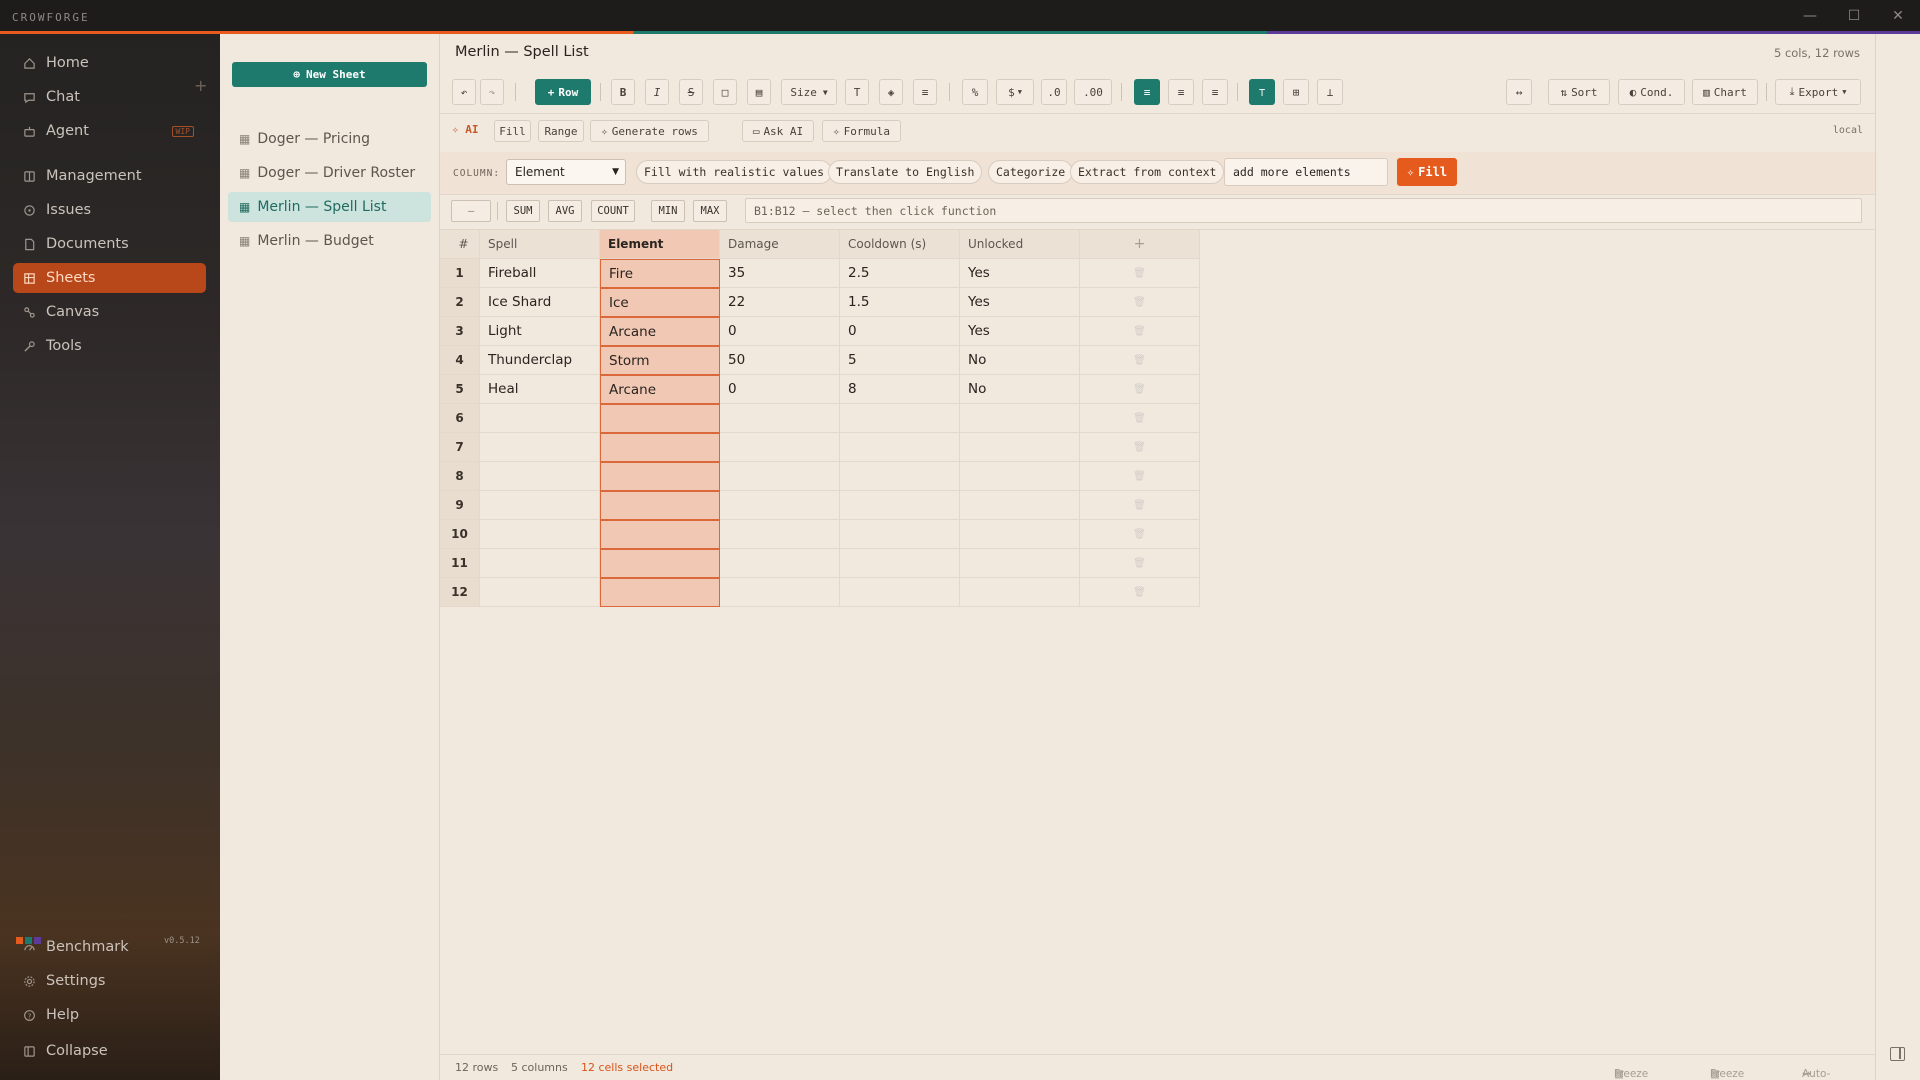 Image resolution: width=1920 pixels, height=1080 pixels. I want to click on ai-mode-generate-rows: ✧ Generate rows, so click(649, 131).